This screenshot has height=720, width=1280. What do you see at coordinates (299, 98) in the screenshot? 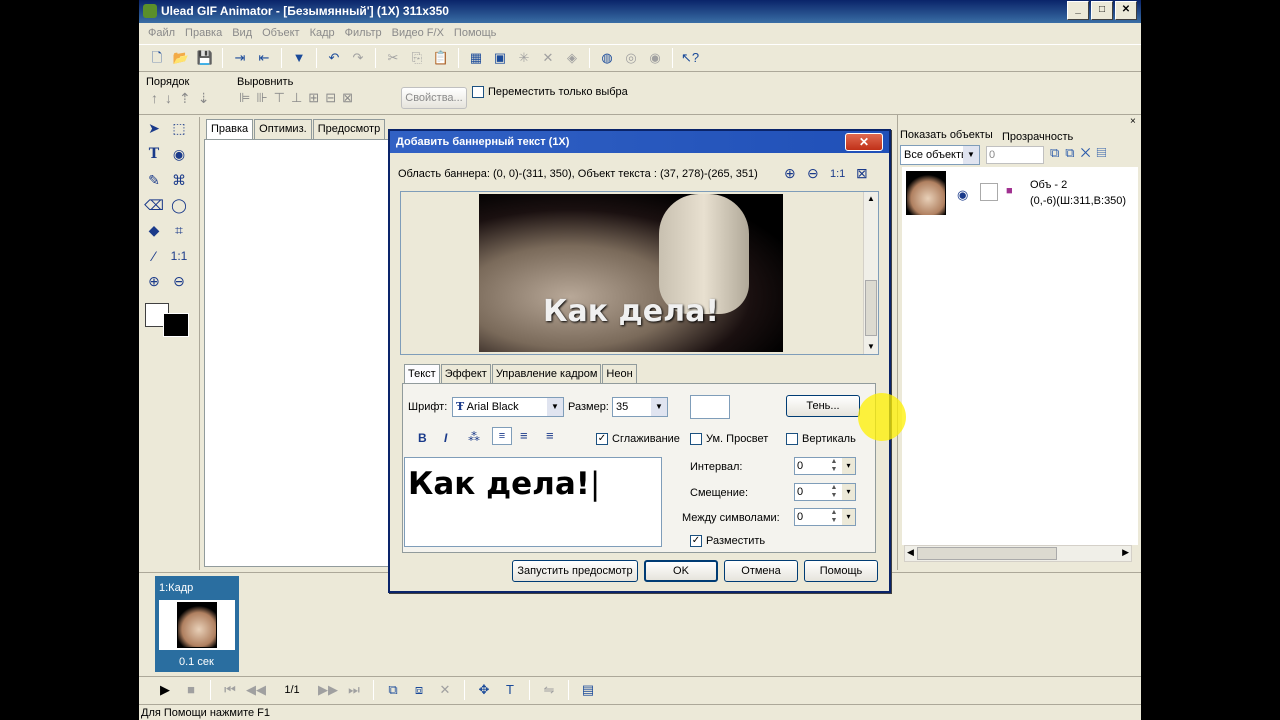
I see `align-icons: ⊫⊪⊤⊥⊞⊟⊠` at bounding box center [299, 98].